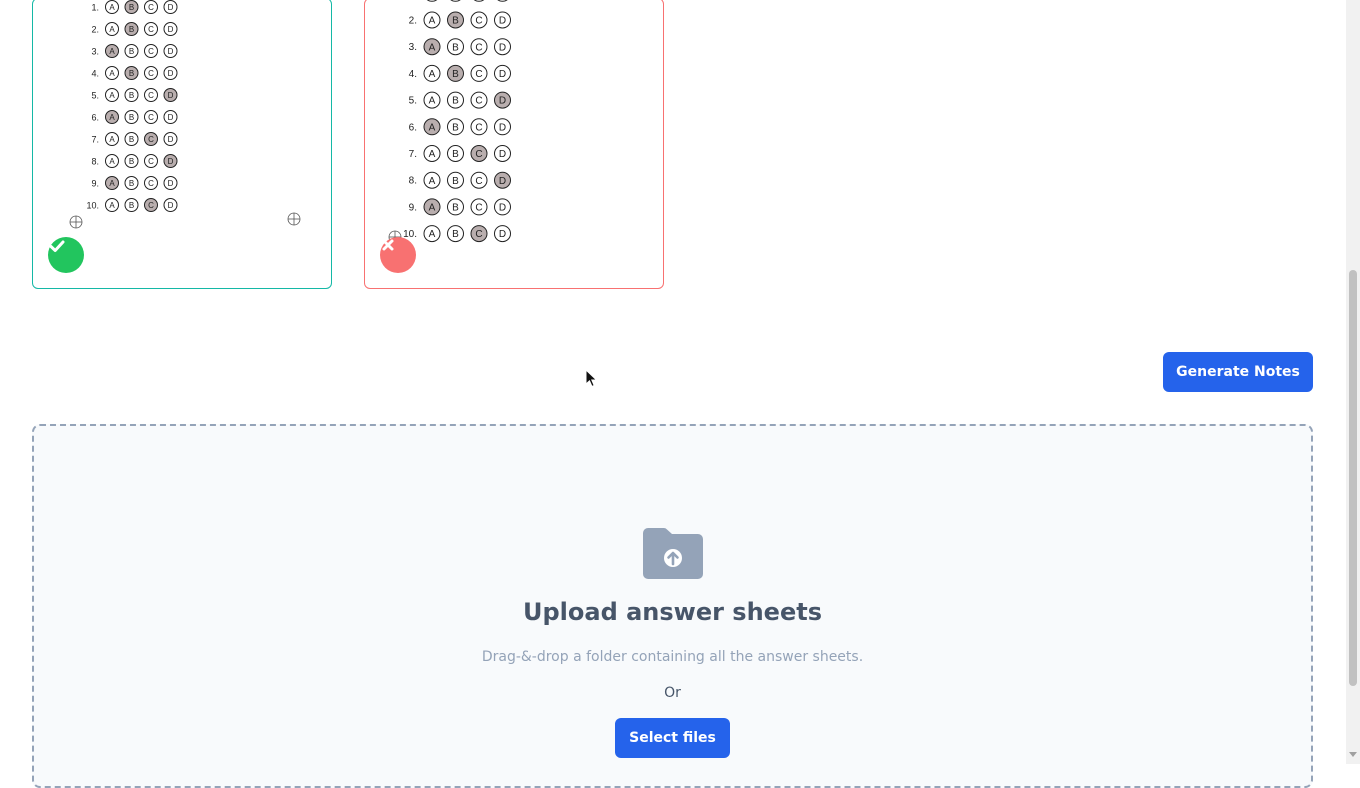 This screenshot has height=788, width=1360. I want to click on check-icon, so click(57, 246).